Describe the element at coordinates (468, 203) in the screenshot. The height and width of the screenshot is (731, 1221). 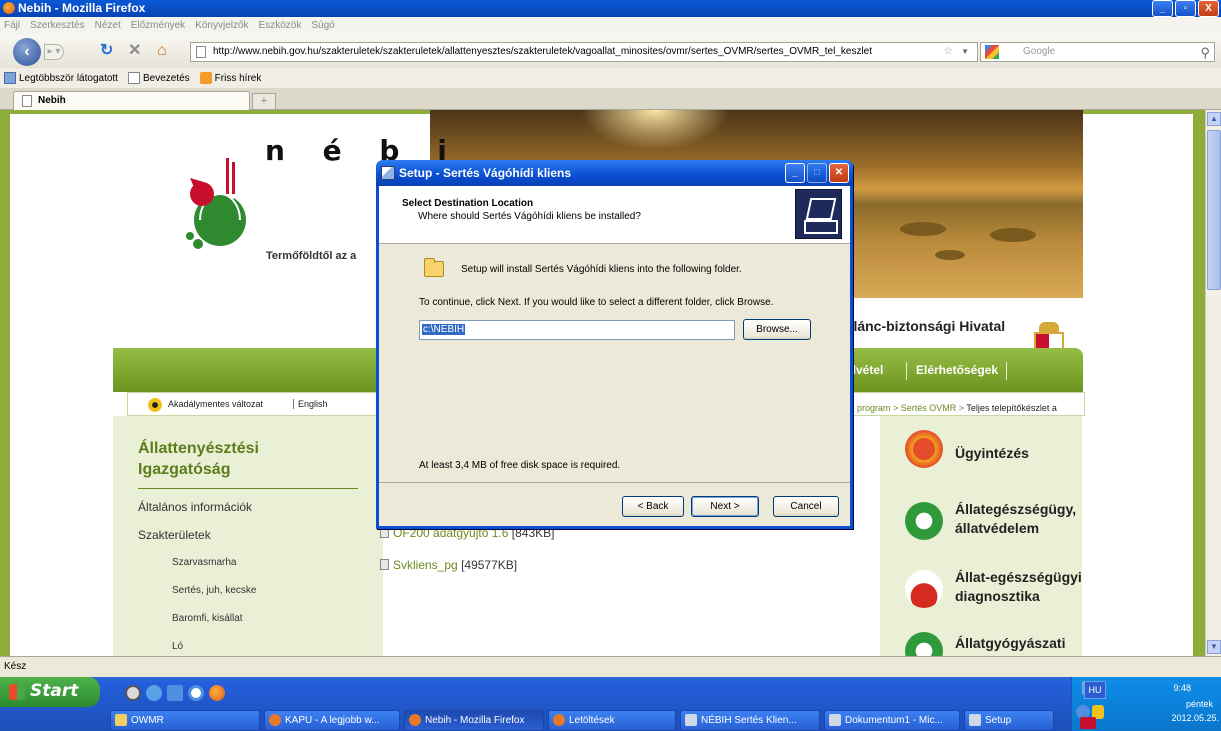
I see `dialog-heading: Select Destination Location` at that location.